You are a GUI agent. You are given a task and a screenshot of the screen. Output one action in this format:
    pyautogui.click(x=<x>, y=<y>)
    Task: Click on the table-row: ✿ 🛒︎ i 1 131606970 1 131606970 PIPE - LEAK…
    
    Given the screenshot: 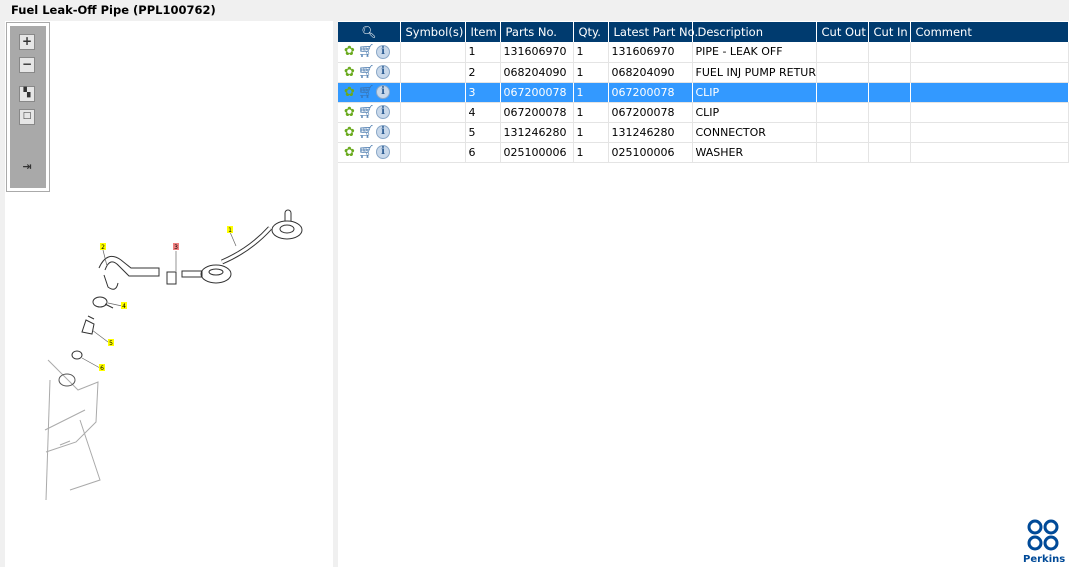 What is the action you would take?
    pyautogui.click(x=703, y=52)
    